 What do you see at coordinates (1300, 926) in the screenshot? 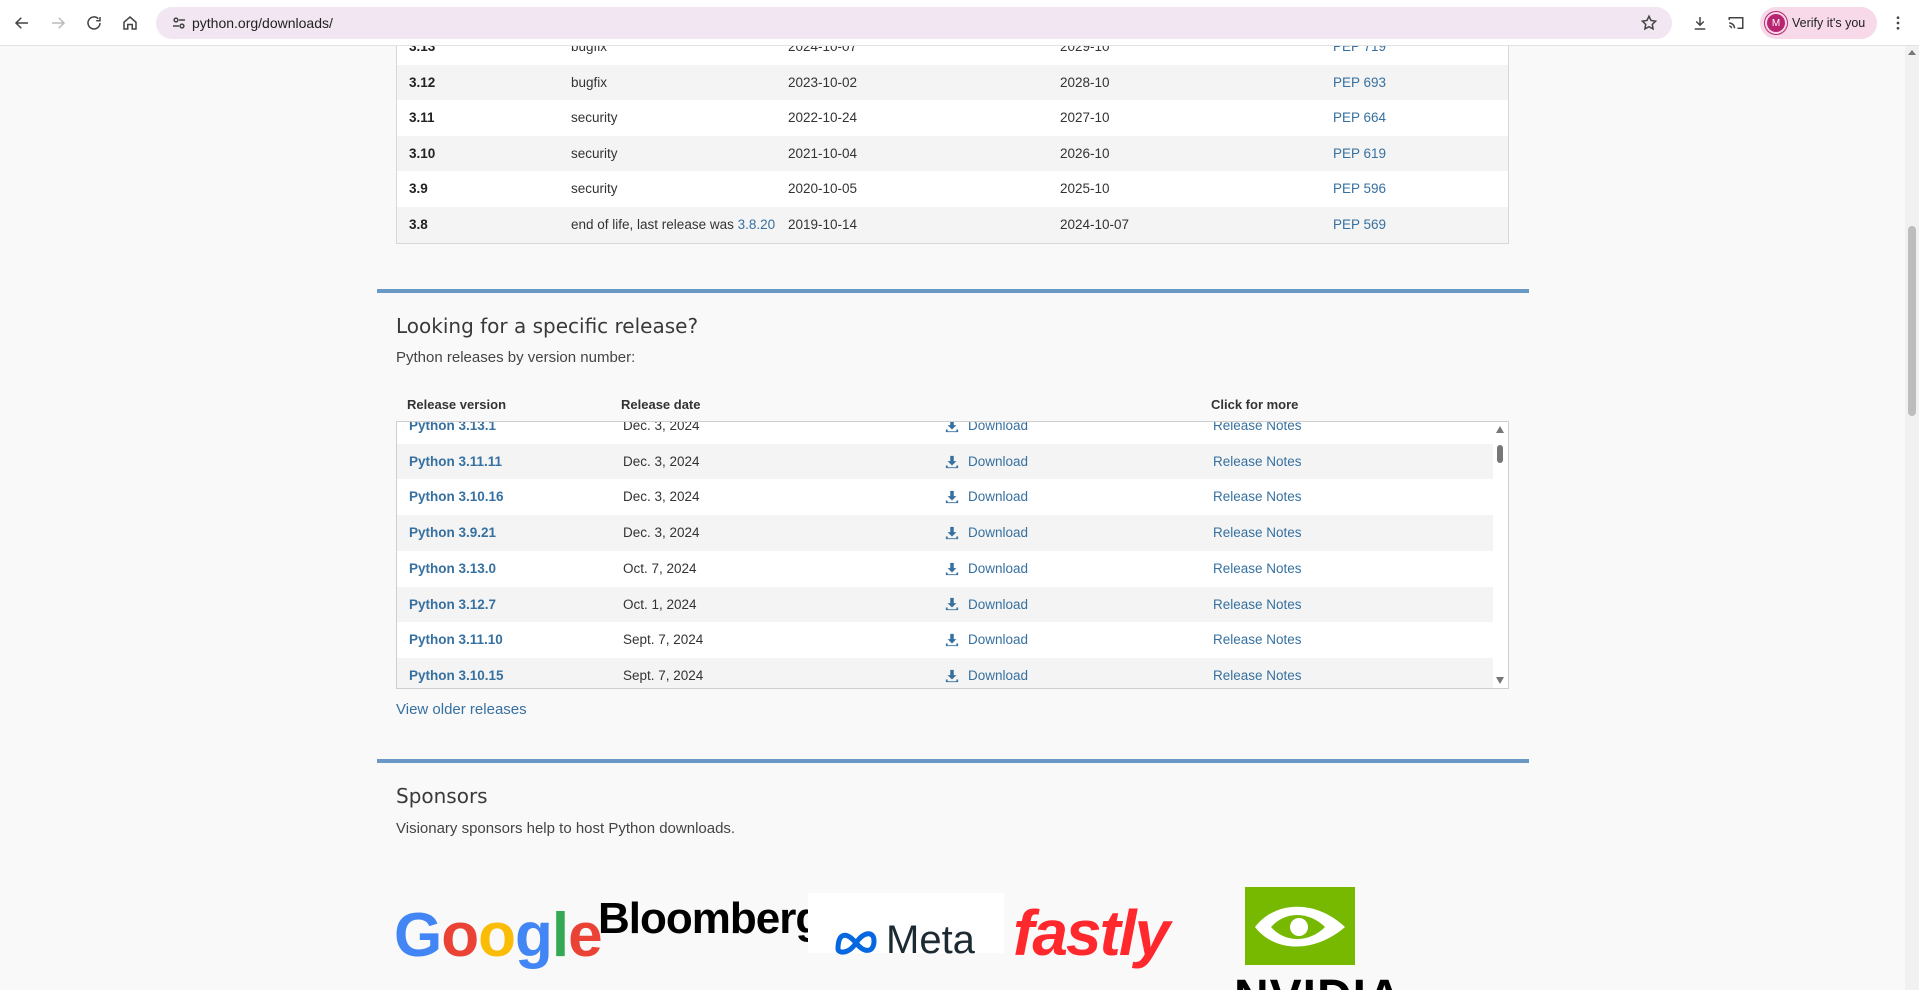
I see `nvidia-eye-icon` at bounding box center [1300, 926].